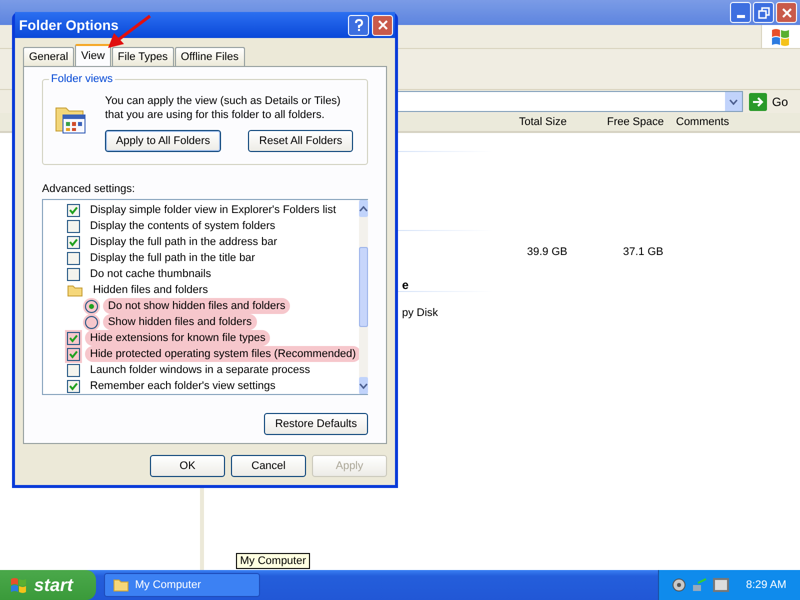  I want to click on folder-view-button: Reset All Folders, so click(301, 141).